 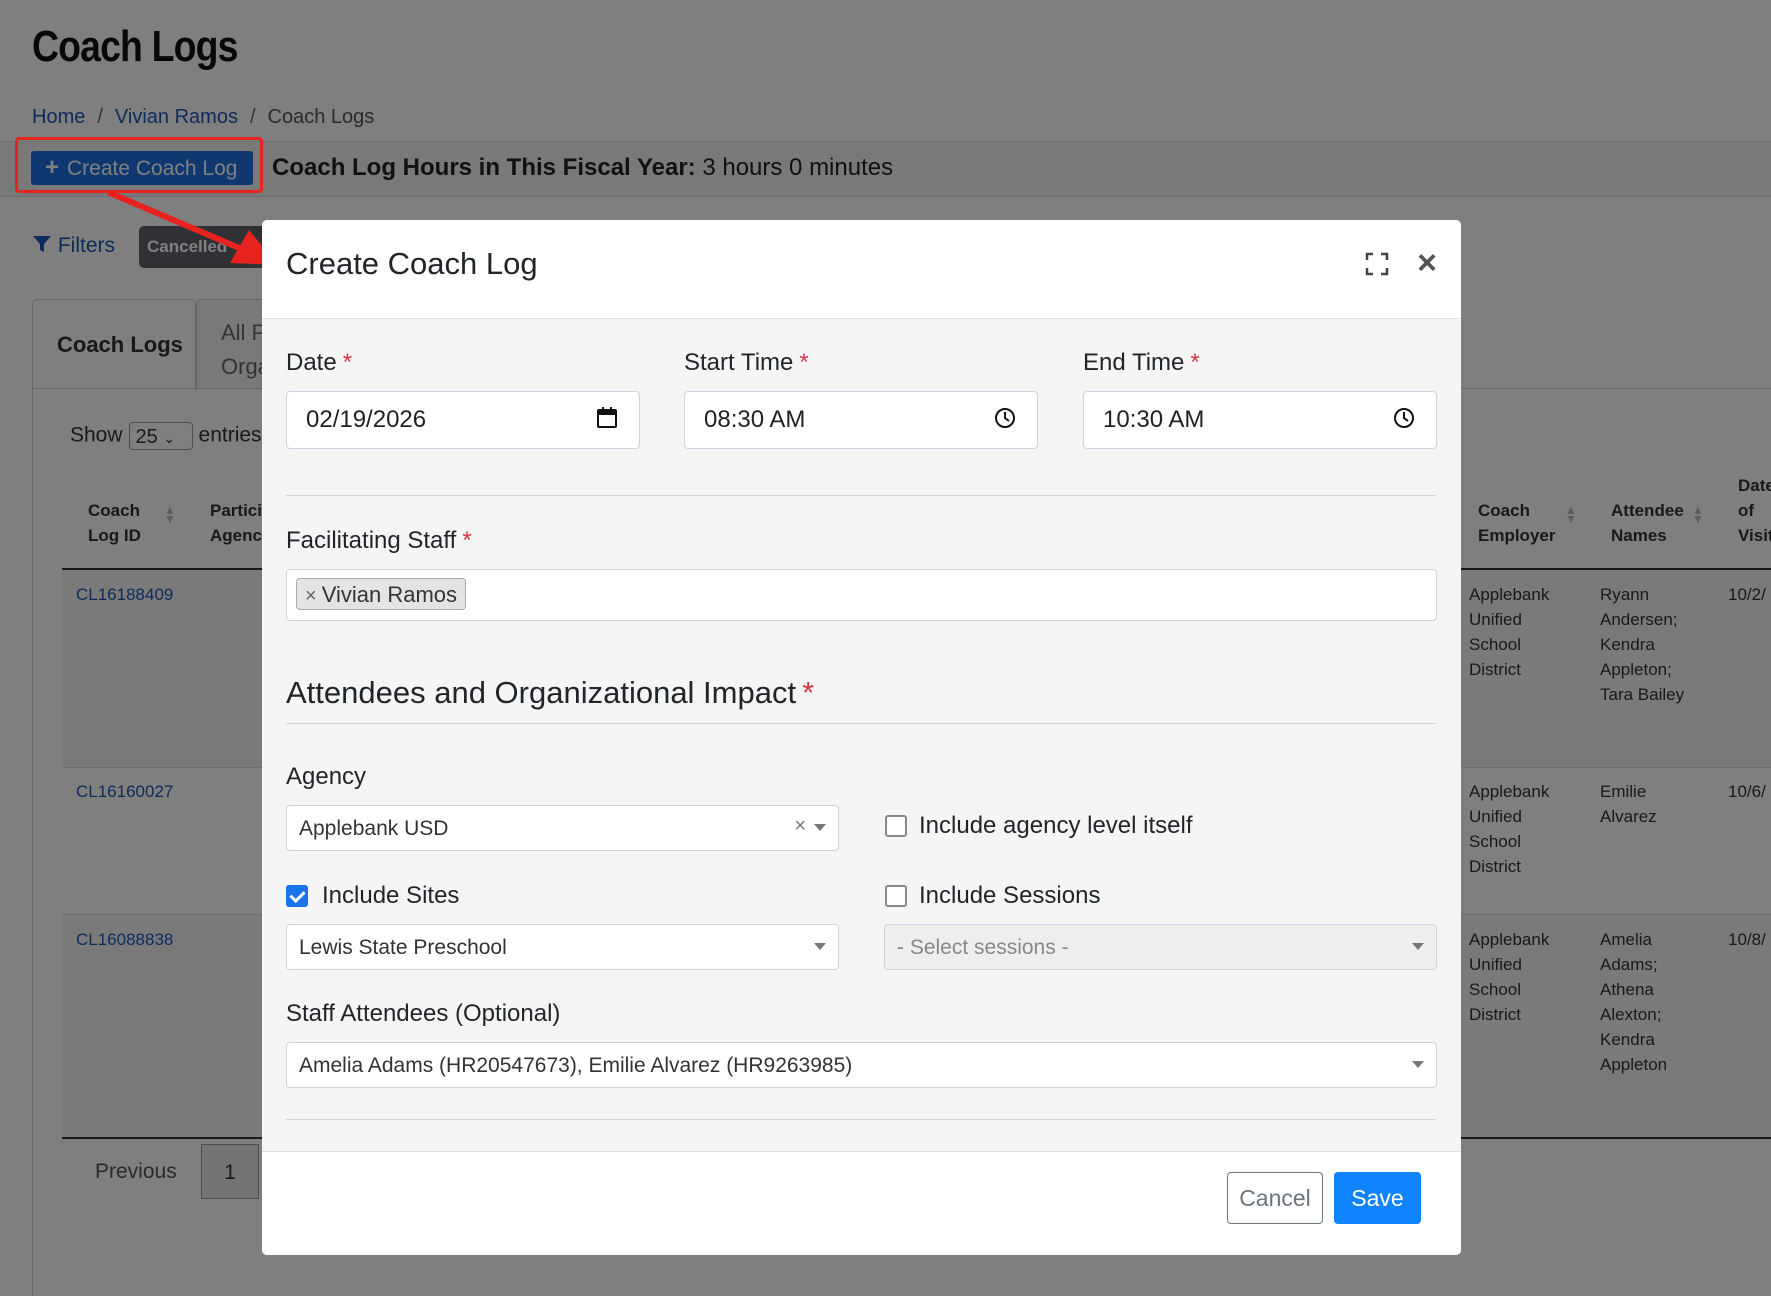 I want to click on include-agency-label: Include agency level itself, so click(x=1056, y=825).